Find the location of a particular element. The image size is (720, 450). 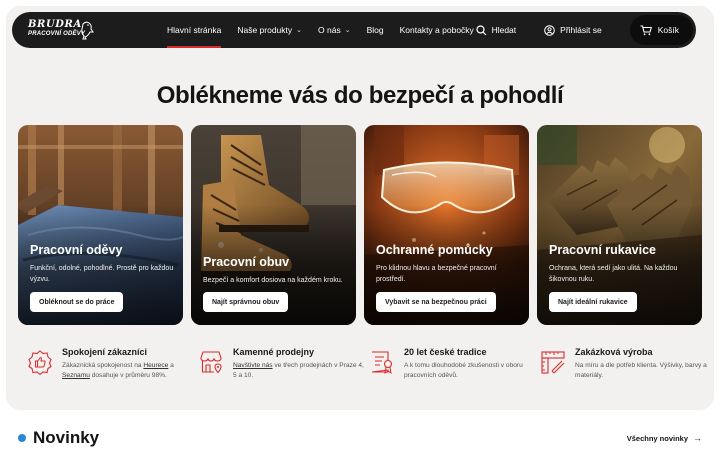

heureka-link: Heurece is located at coordinates (155, 365).